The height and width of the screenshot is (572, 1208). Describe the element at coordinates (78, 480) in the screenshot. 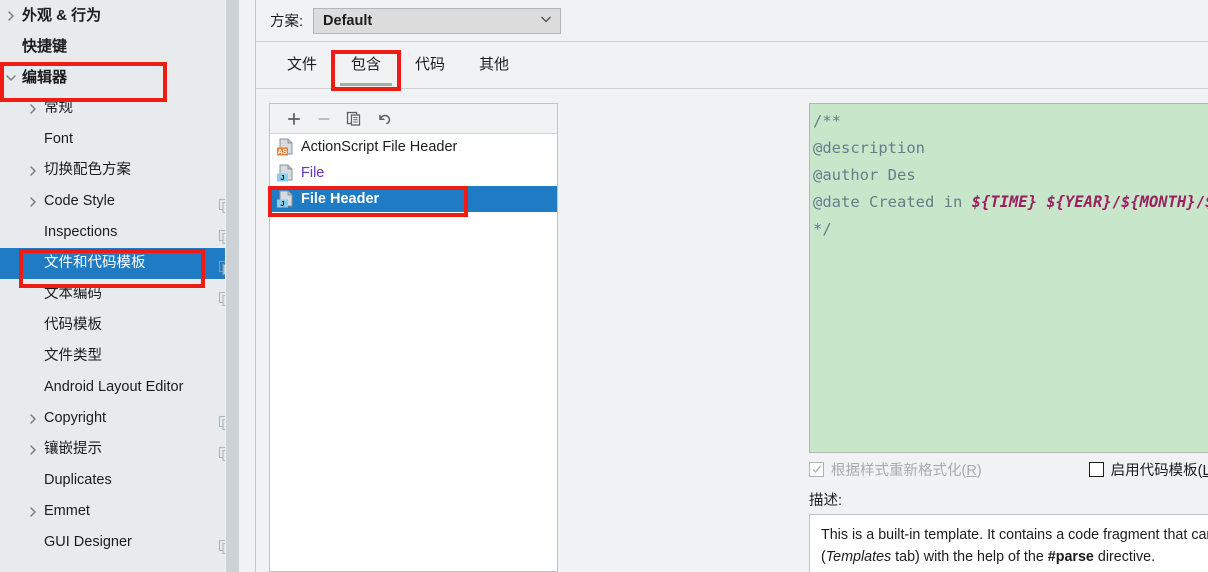

I see `sidebar-item-label: Duplicates` at that location.